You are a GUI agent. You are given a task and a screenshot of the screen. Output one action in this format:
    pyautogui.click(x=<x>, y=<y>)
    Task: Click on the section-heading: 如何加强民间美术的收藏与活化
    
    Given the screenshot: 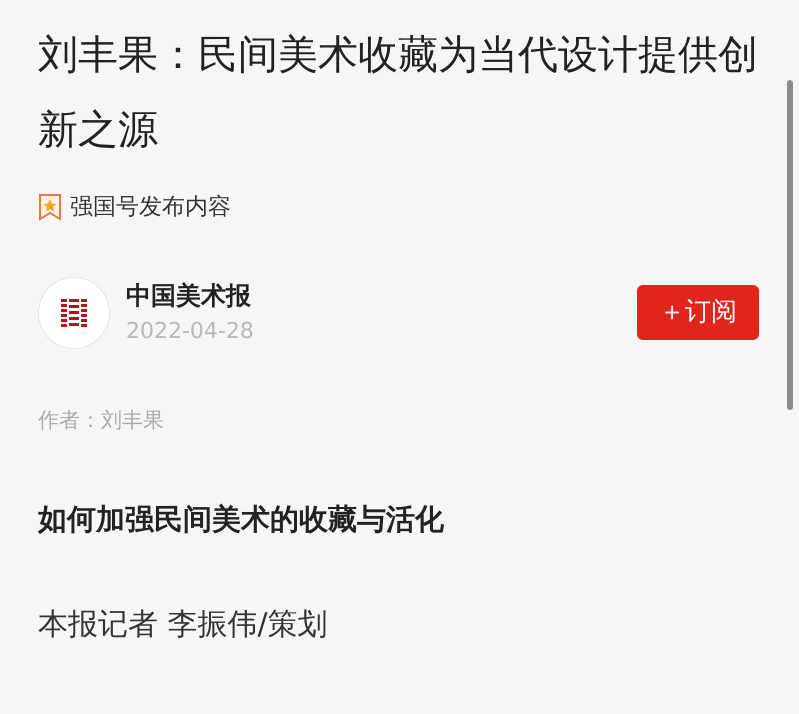 What is the action you would take?
    pyautogui.click(x=241, y=519)
    